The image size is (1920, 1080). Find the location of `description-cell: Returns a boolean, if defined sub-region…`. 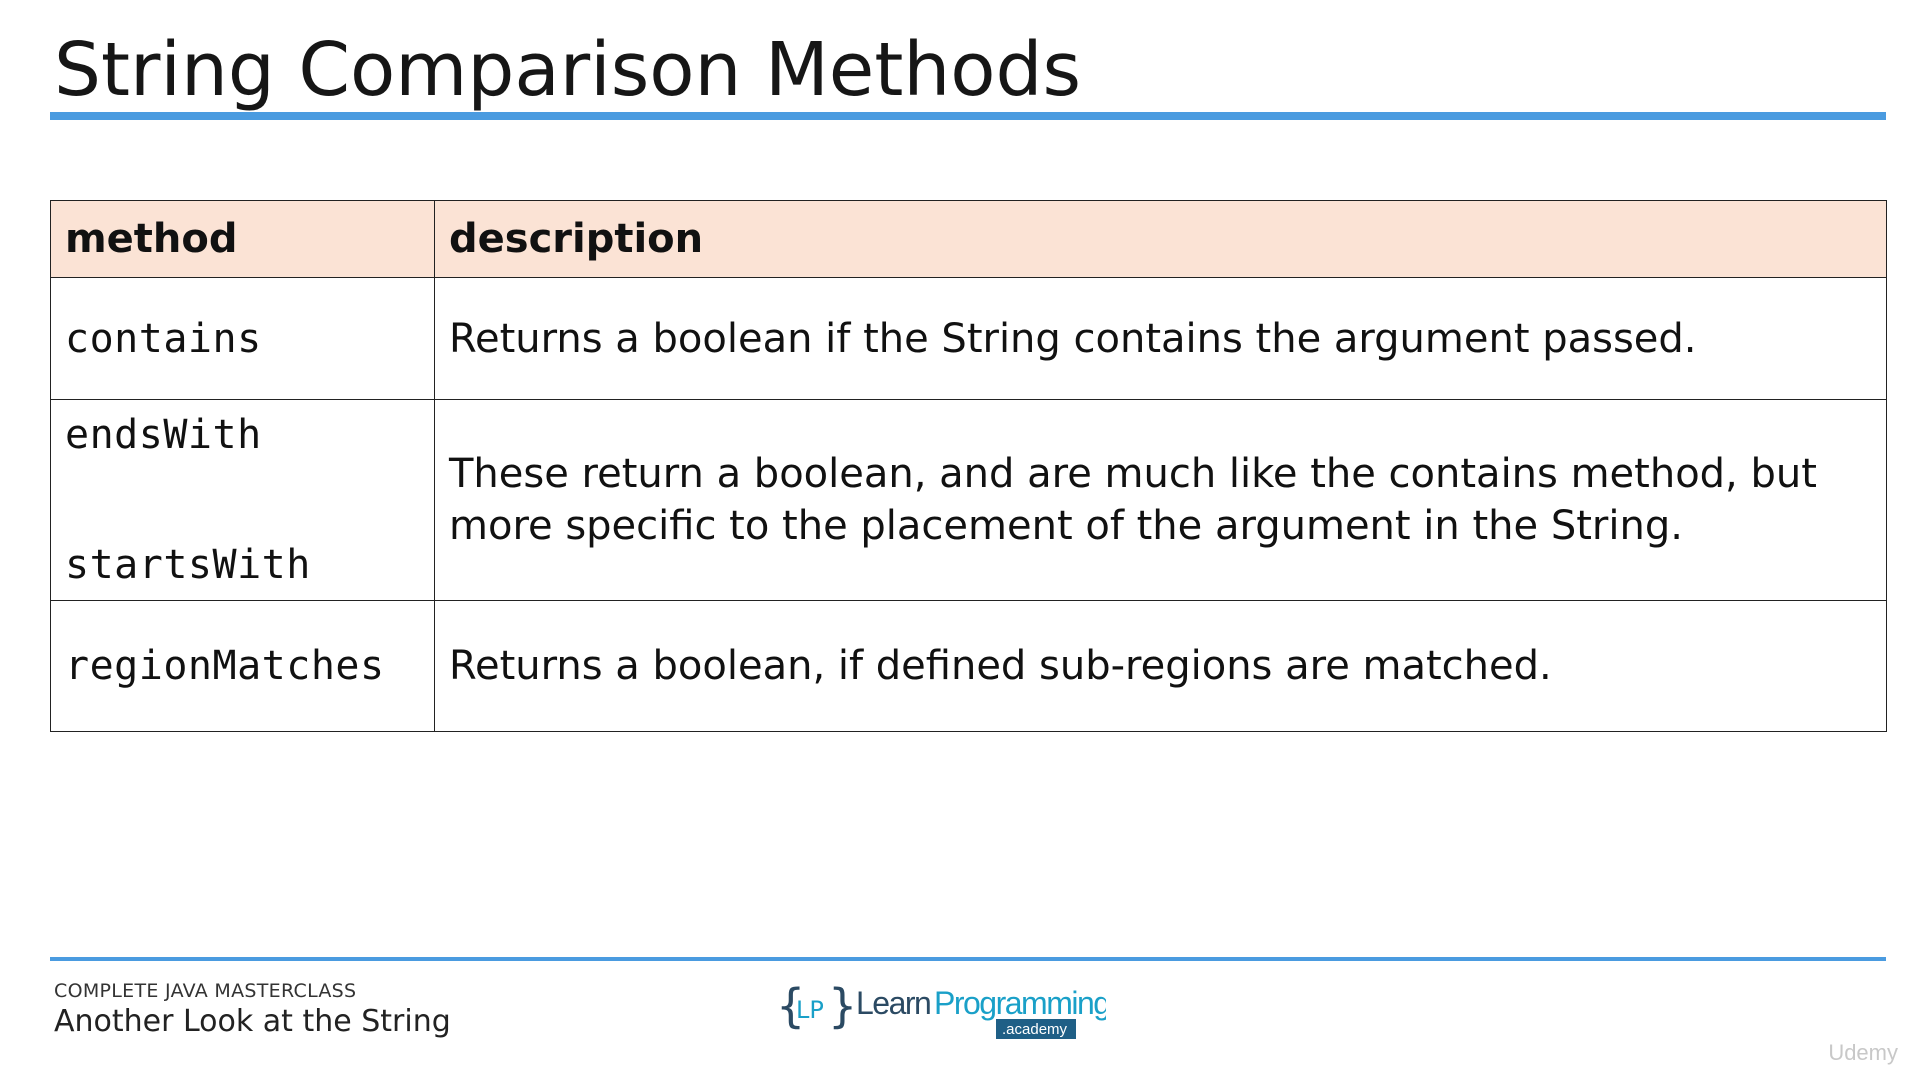

description-cell: Returns a boolean, if defined sub-region… is located at coordinates (1160, 666).